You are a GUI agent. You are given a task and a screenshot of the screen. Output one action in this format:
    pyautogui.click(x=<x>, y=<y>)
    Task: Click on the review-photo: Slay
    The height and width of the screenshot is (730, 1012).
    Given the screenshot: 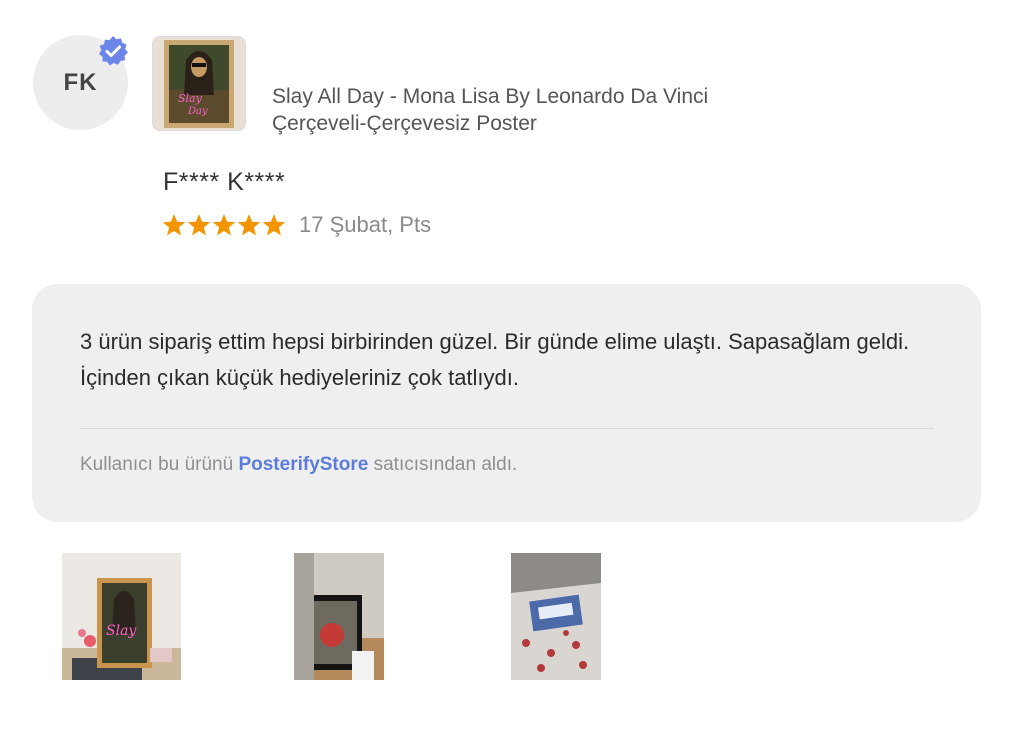 What is the action you would take?
    pyautogui.click(x=121, y=616)
    